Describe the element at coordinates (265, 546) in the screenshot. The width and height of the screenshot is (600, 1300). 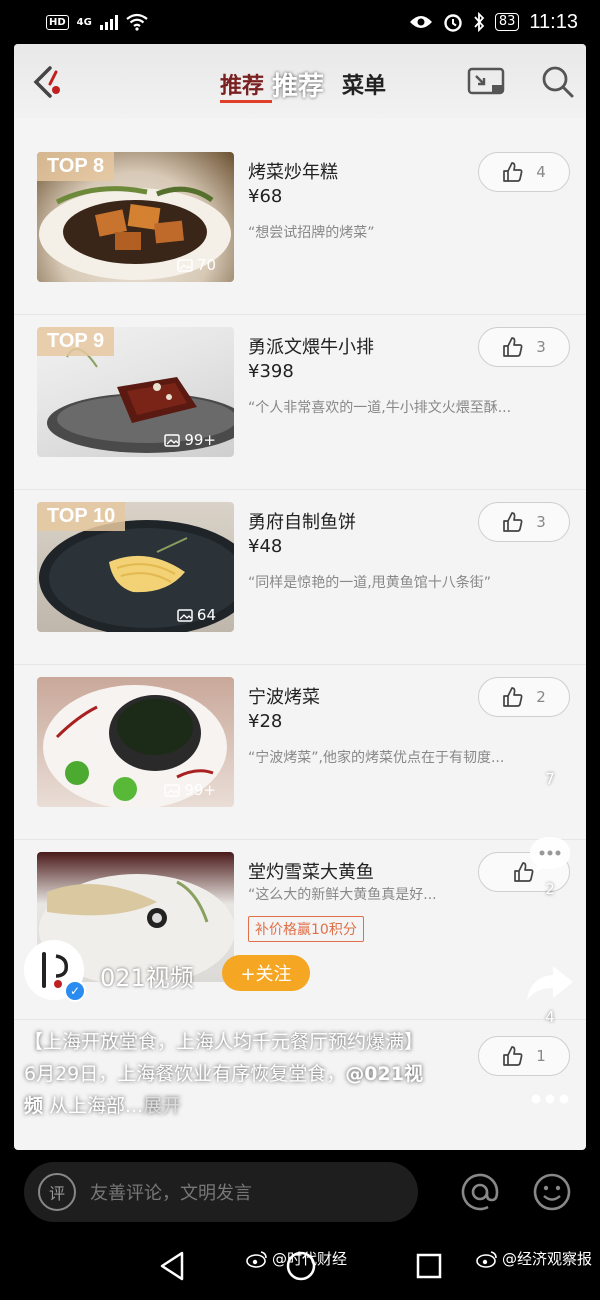
I see `dish-price: ¥48` at that location.